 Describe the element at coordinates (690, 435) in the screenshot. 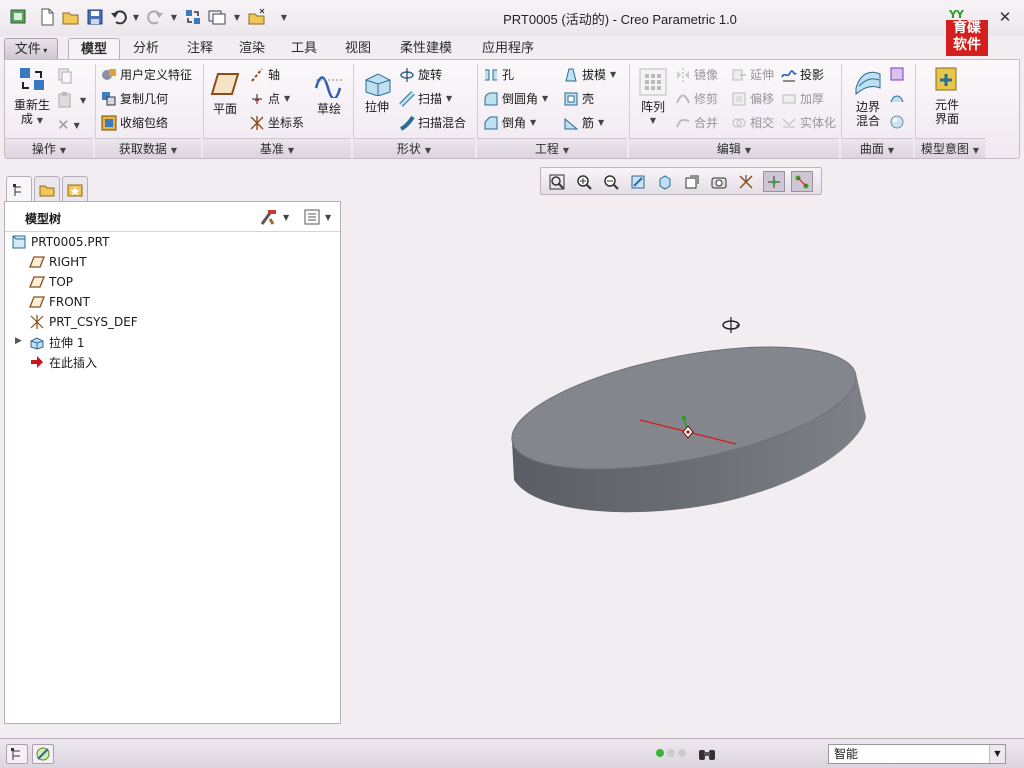

I see `extruded-disc-model` at that location.